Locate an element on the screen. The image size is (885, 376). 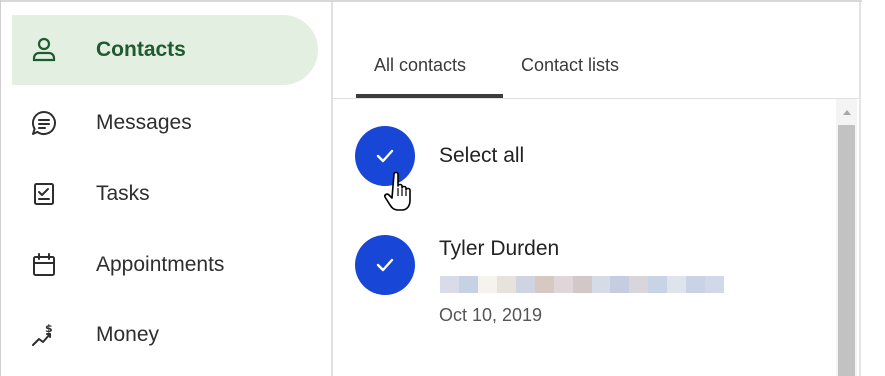
contact-name: Tyler Durden is located at coordinates (499, 249).